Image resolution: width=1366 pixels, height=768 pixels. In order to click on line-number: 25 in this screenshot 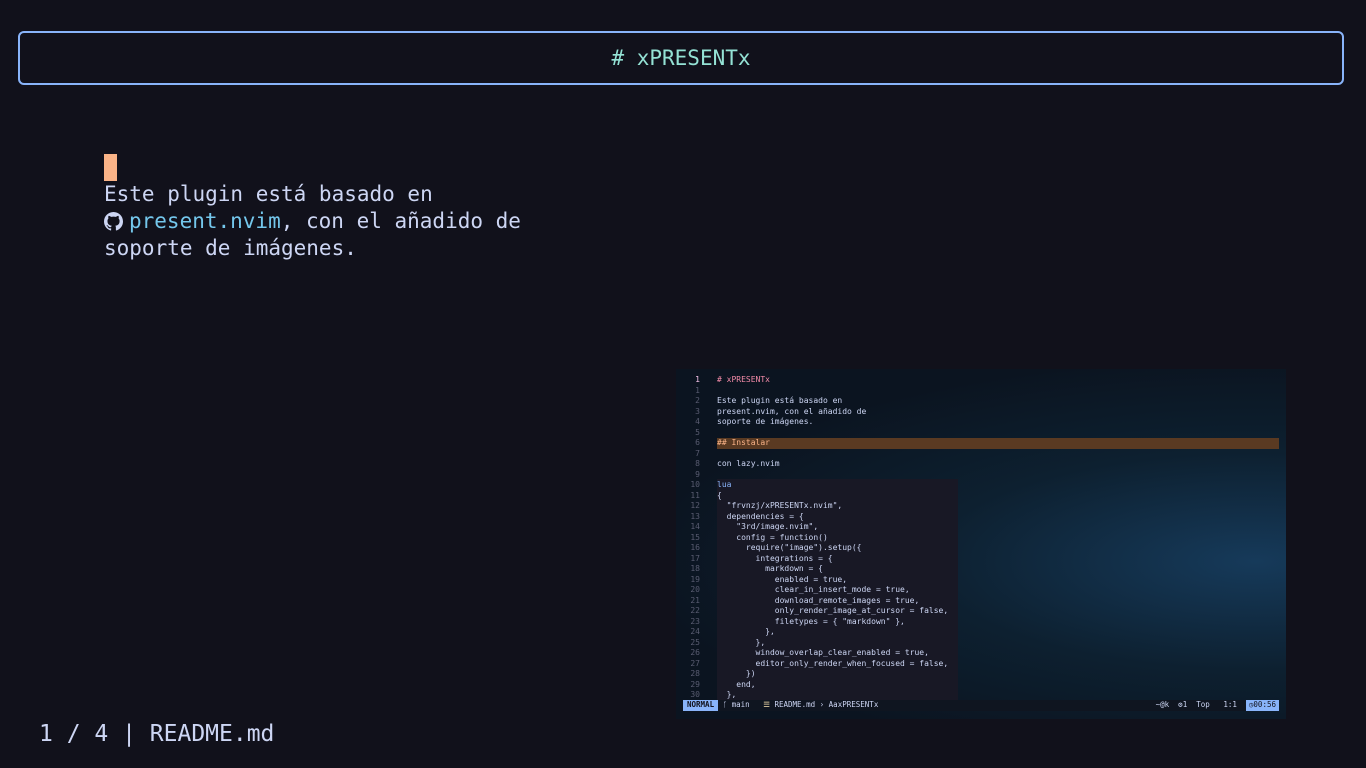, I will do `click(695, 642)`.